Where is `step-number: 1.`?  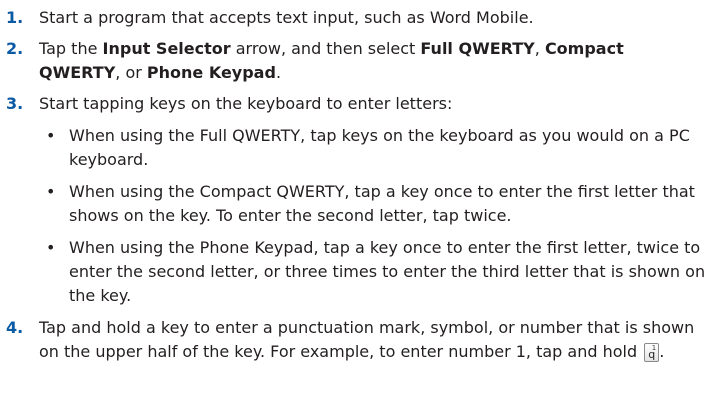
step-number: 1. is located at coordinates (15, 17).